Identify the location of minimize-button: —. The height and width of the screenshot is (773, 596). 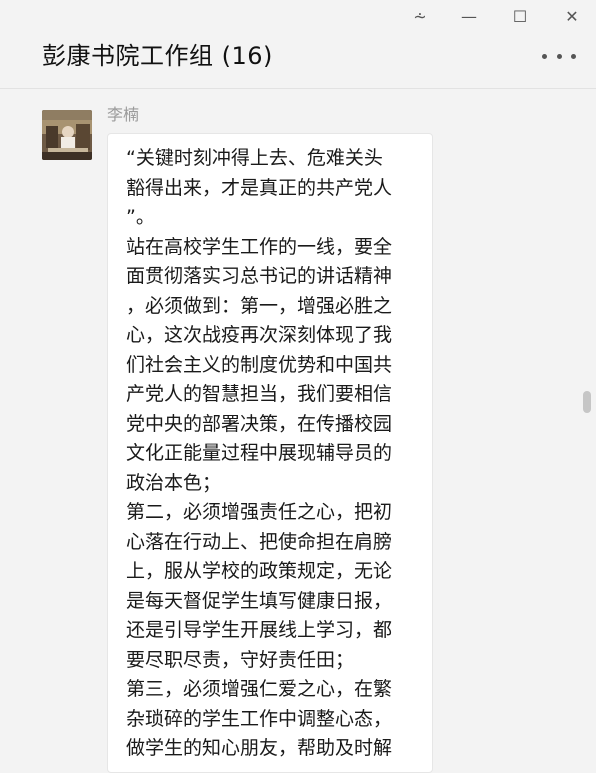
(469, 17).